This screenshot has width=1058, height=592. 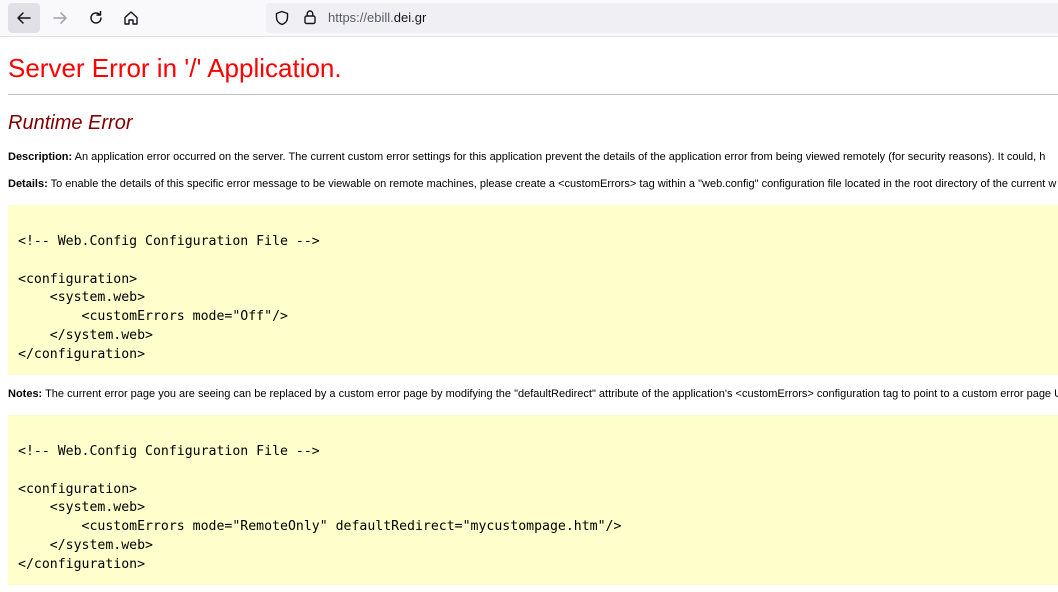 I want to click on error-subtitle: Runtime Error, so click(x=70, y=123).